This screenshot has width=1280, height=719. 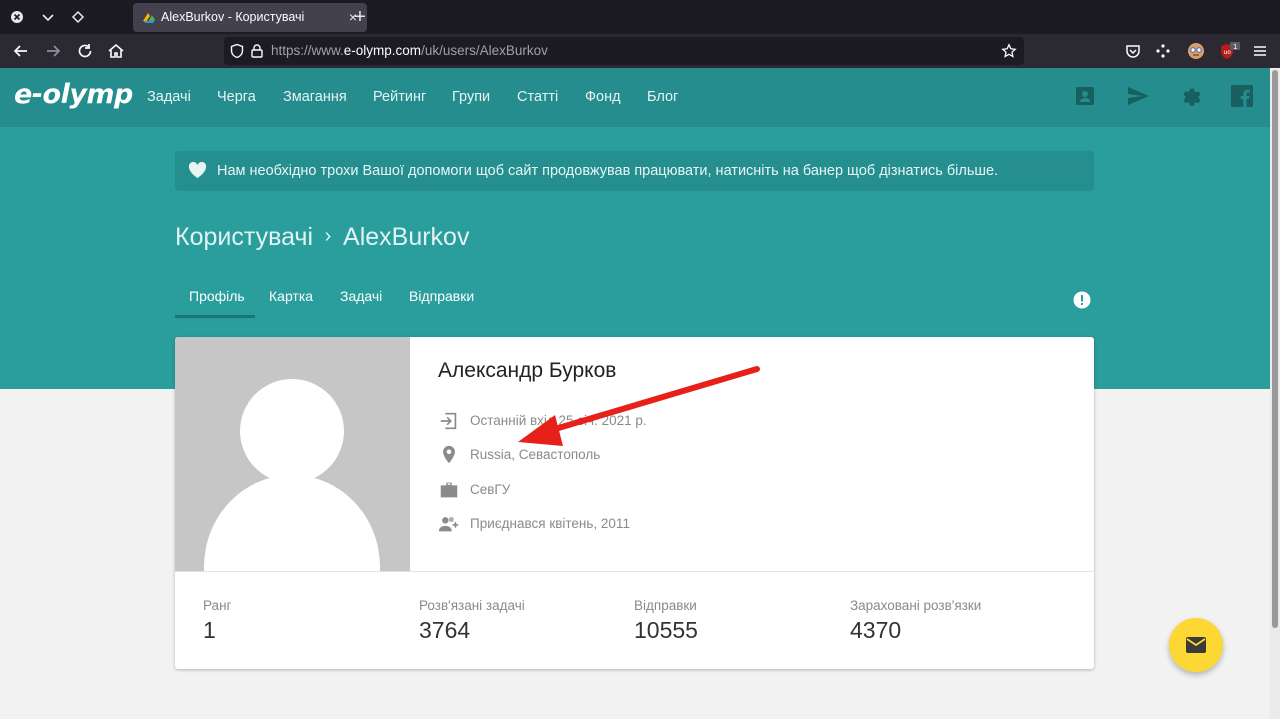 I want to click on share-dots-icon, so click(x=1163, y=51).